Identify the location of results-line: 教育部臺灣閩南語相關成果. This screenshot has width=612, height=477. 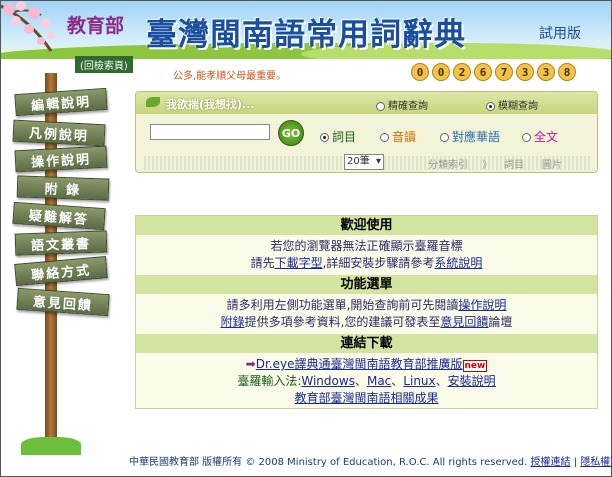
(366, 398).